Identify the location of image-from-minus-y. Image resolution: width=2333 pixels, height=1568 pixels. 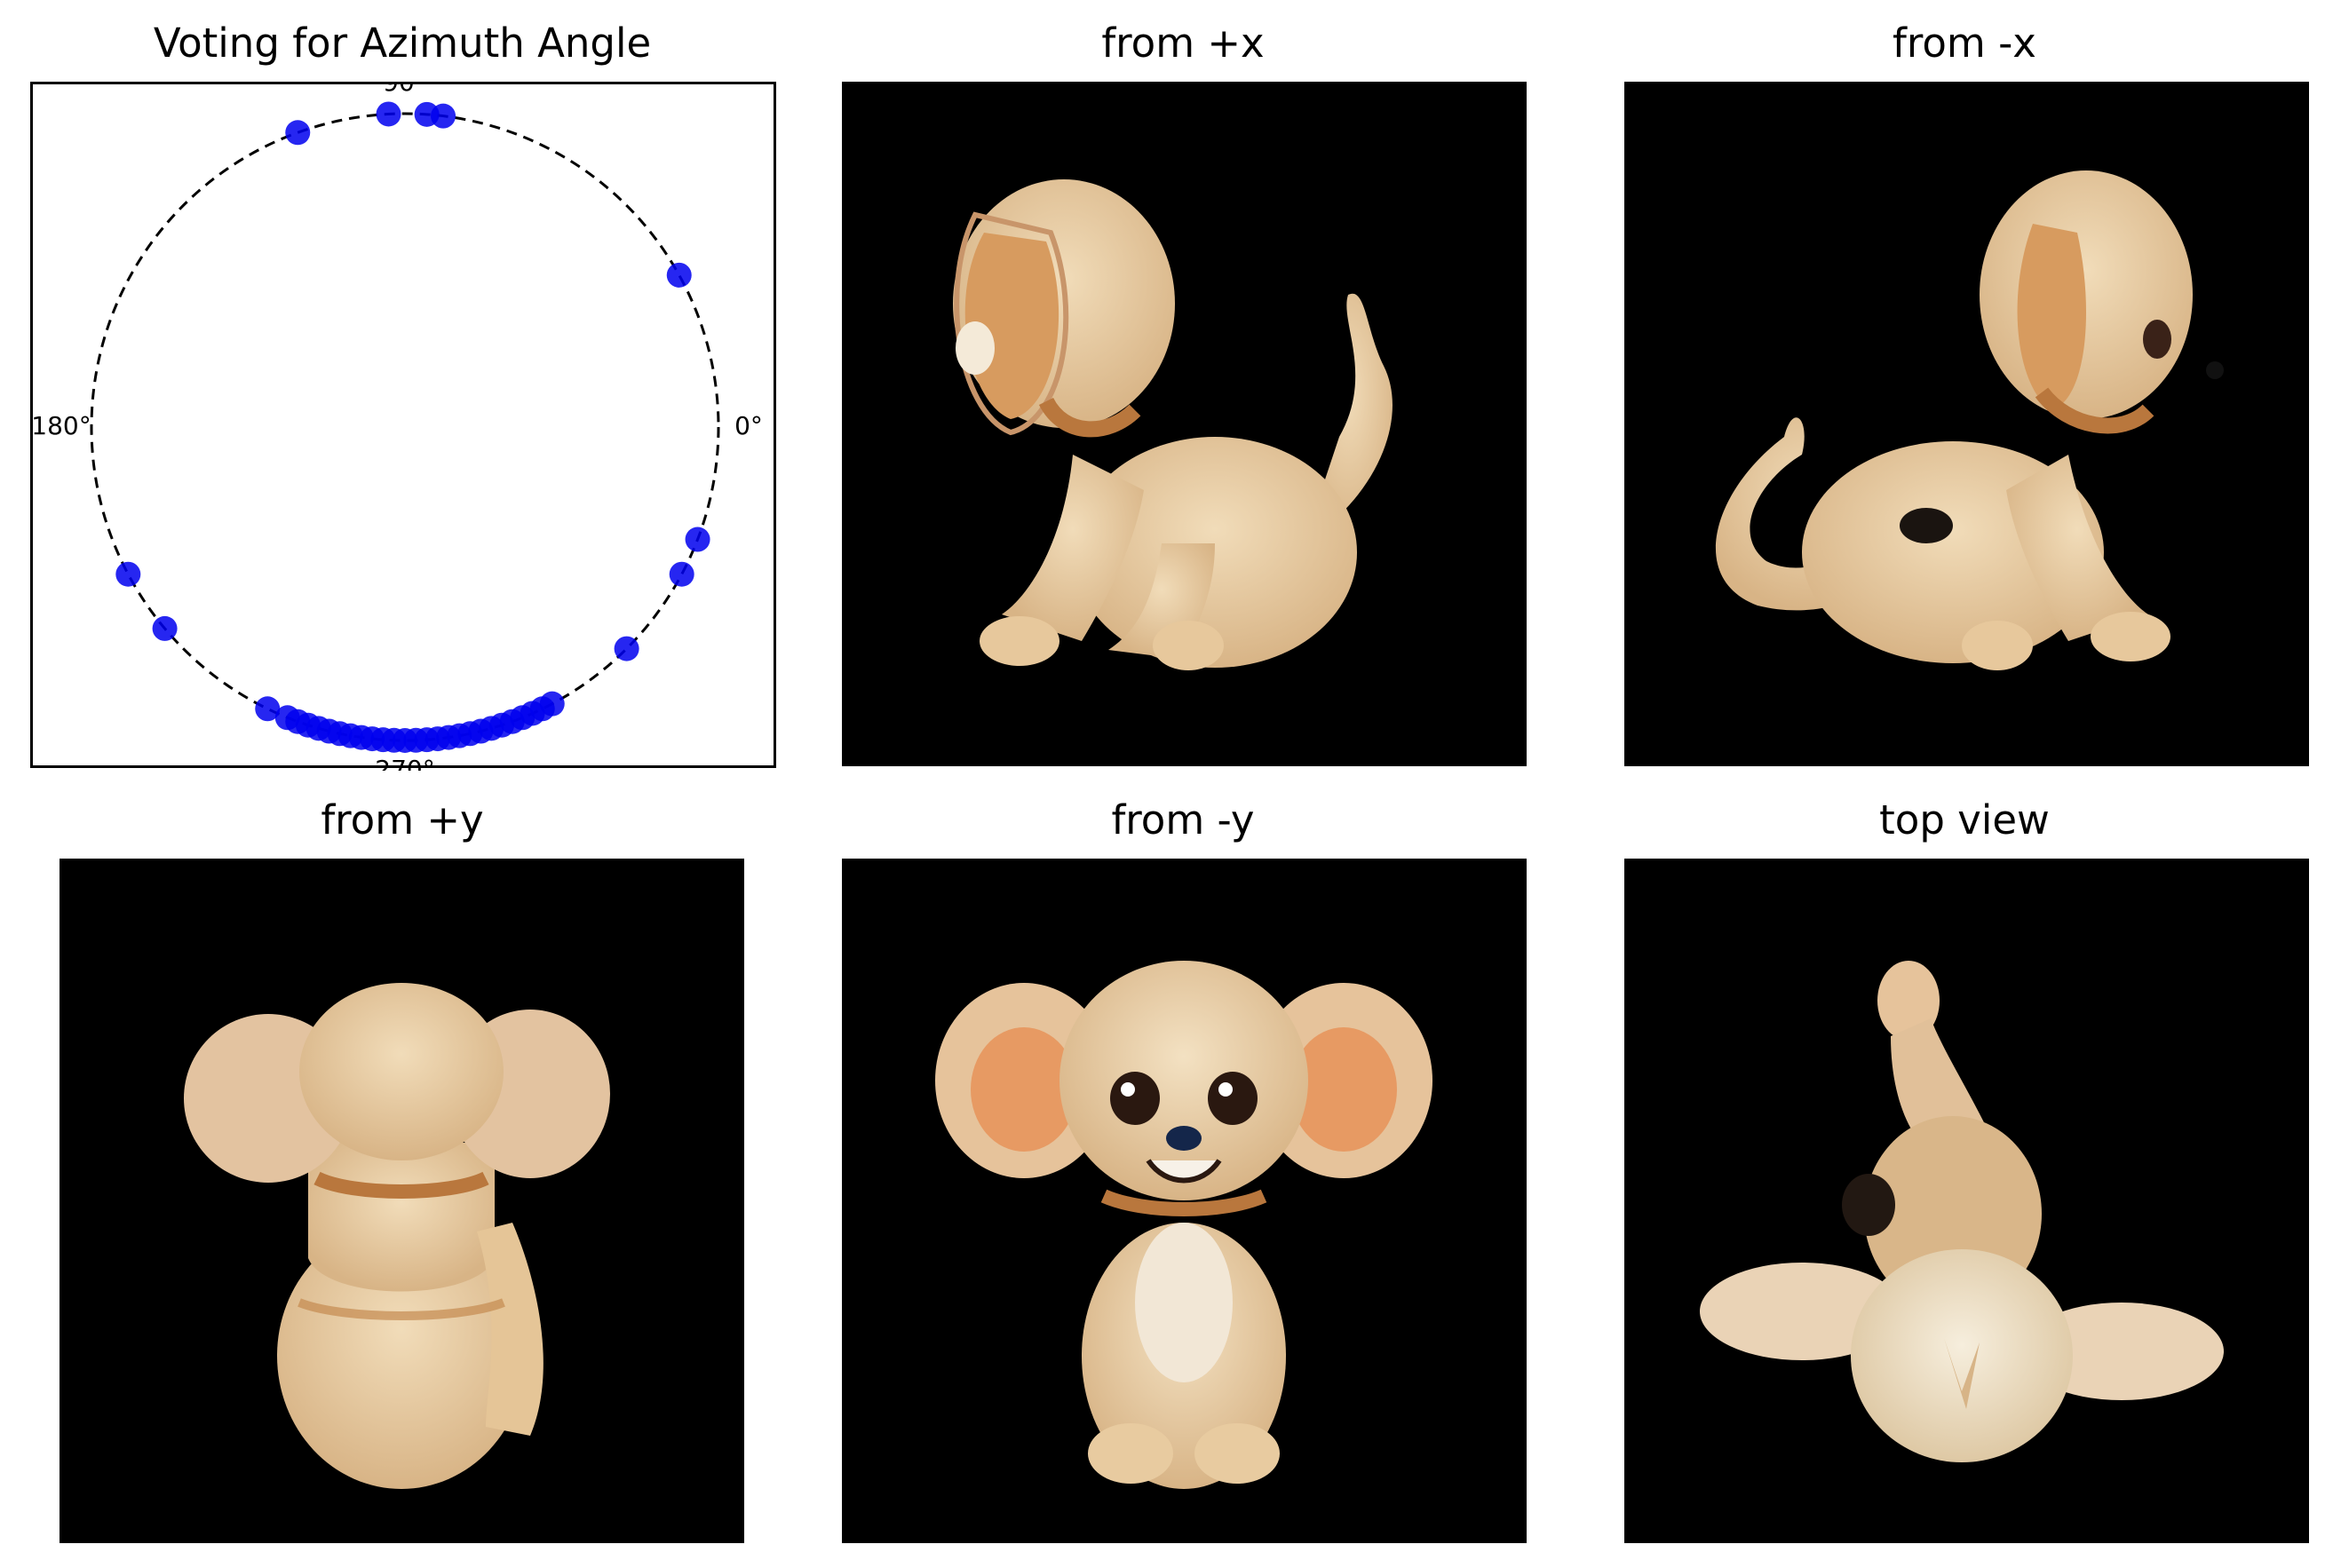
(1185, 1201).